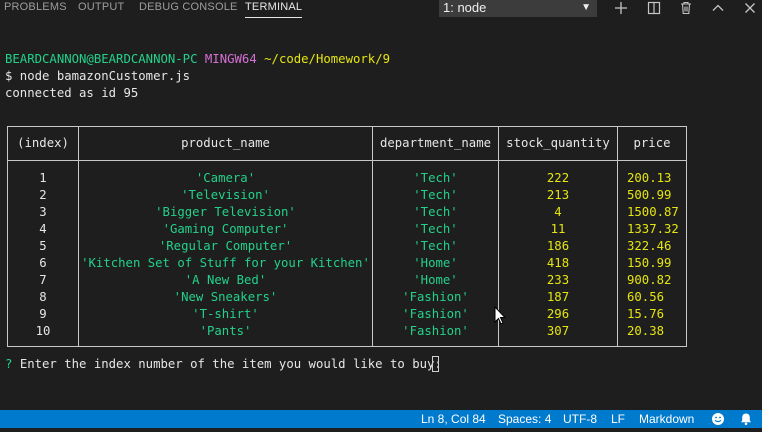 The height and width of the screenshot is (432, 762). What do you see at coordinates (327, 59) in the screenshot?
I see `prompt-path: ~/code/Homework/9` at bounding box center [327, 59].